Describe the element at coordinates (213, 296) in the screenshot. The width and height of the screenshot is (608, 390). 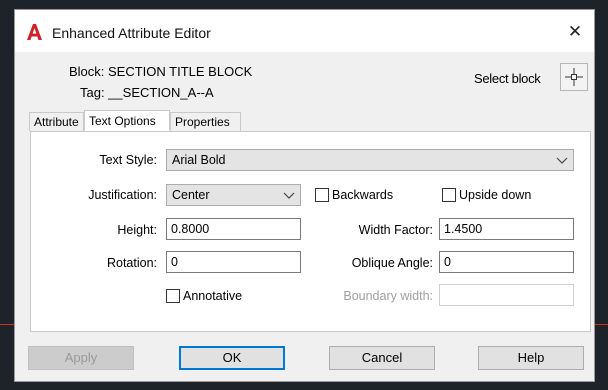
I see `annotative-label: Annotative` at that location.